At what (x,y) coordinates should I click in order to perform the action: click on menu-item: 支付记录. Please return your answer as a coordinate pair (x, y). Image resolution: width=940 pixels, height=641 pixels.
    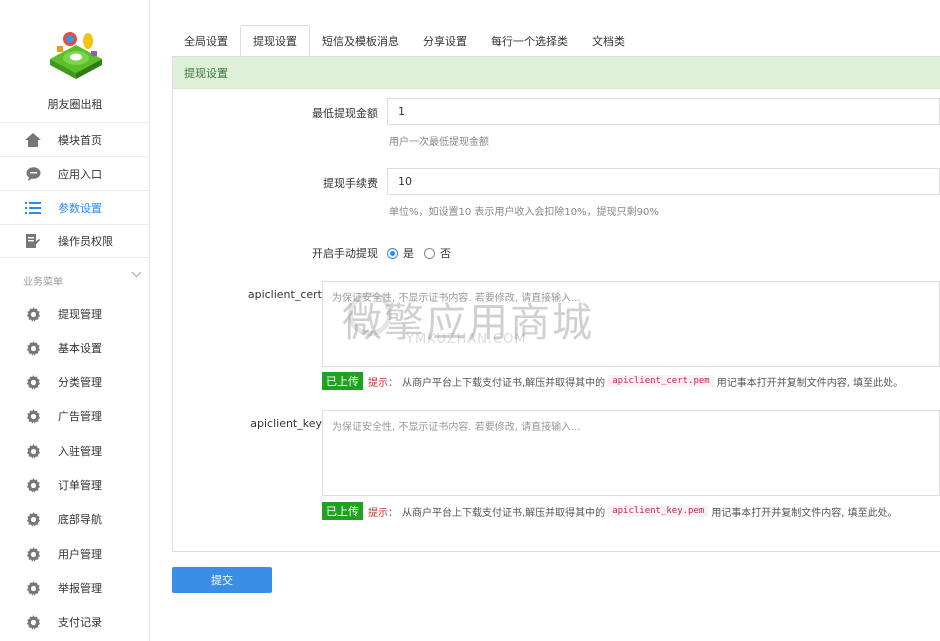
    Looking at the image, I should click on (75, 622).